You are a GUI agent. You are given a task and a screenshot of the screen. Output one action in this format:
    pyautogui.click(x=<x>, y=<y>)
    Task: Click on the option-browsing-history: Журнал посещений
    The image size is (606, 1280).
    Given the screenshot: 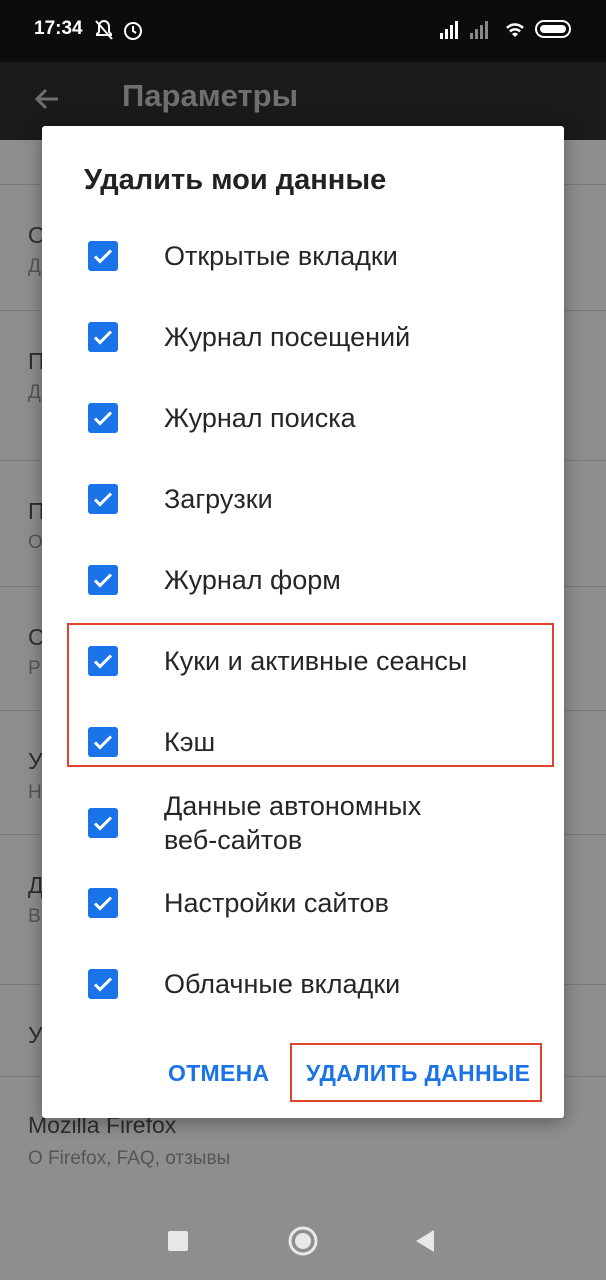 What is the action you would take?
    pyautogui.click(x=303, y=338)
    